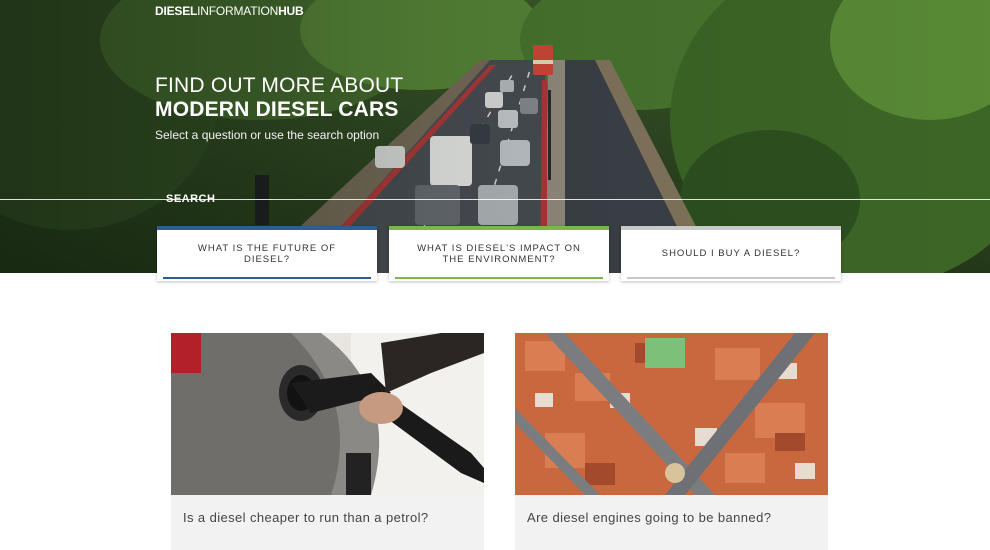 The image size is (990, 550). I want to click on headline-line-2: MODERN DIESEL CARS, so click(277, 109).